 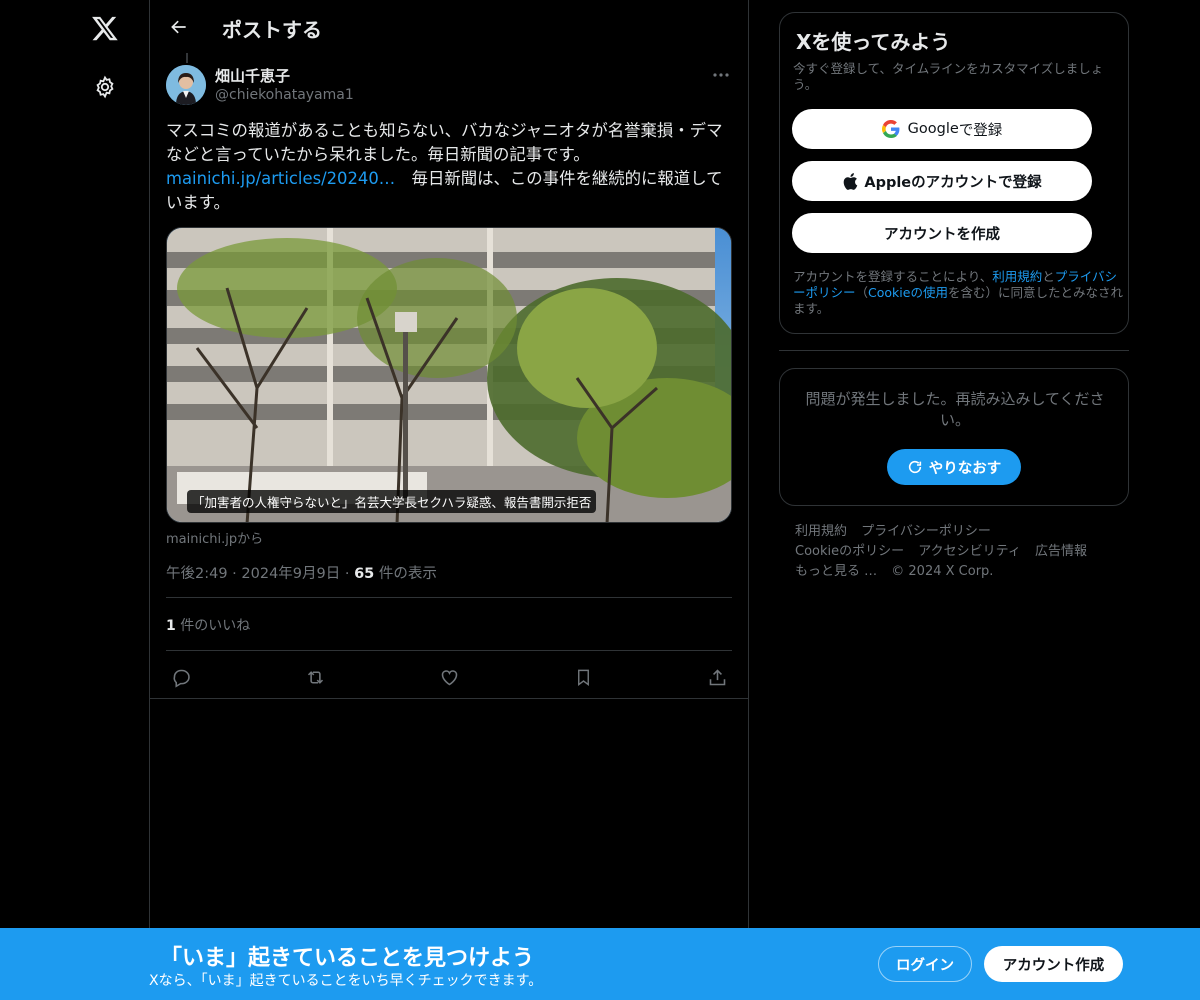 I want to click on settings-gear-icon, so click(x=105, y=87).